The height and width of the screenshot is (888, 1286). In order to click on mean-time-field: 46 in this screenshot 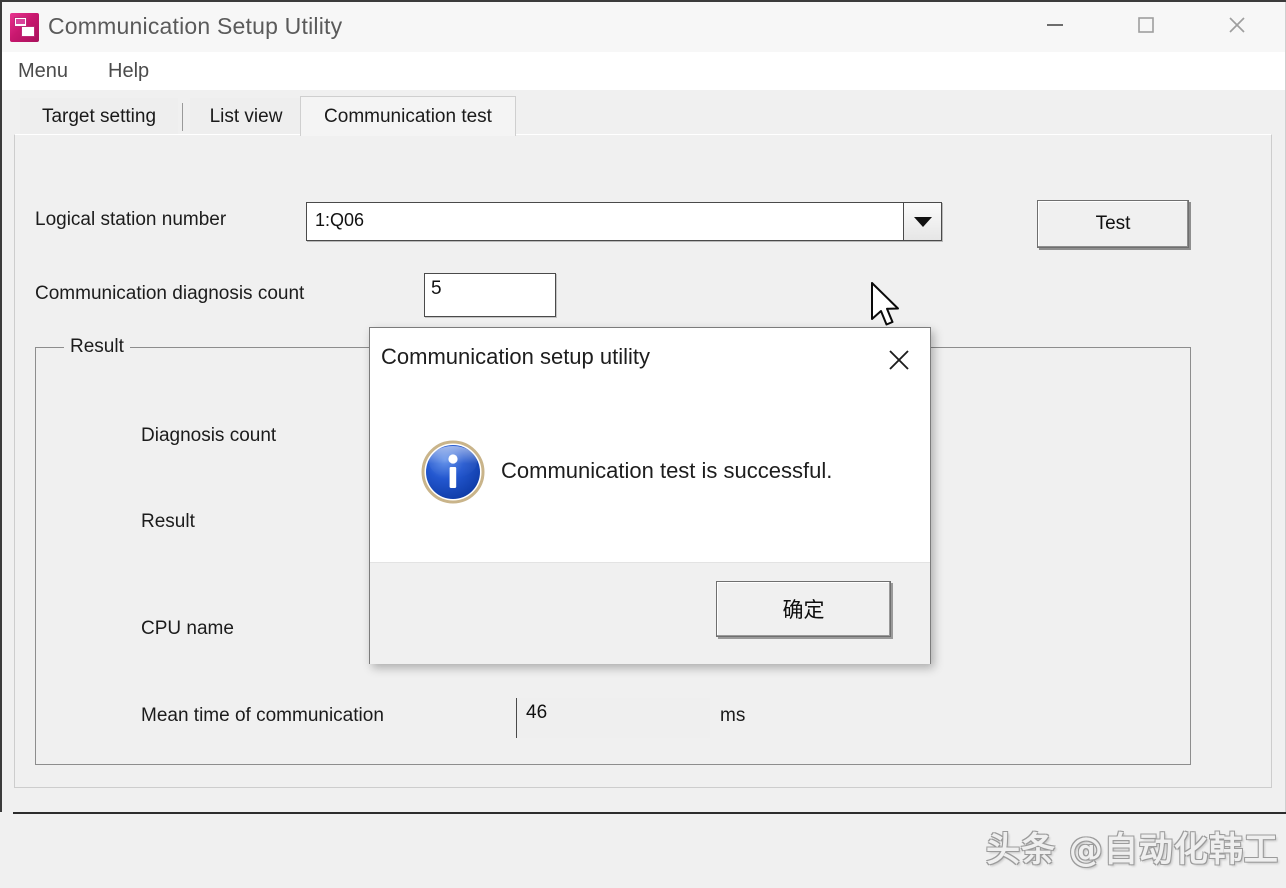, I will do `click(613, 718)`.